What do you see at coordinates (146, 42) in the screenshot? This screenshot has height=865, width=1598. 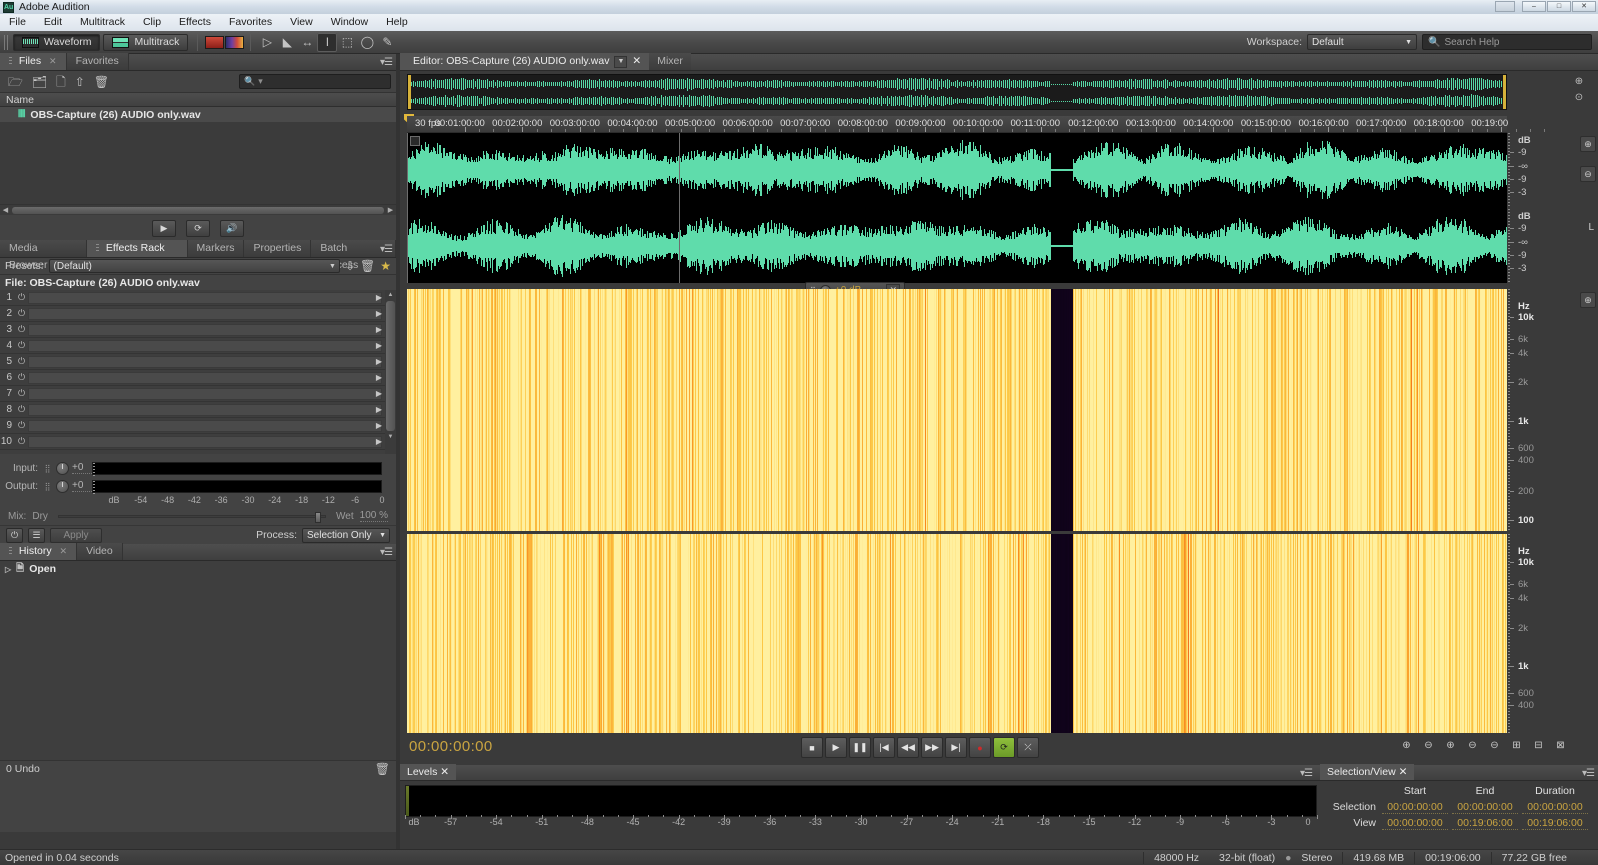 I see `multitrack-mode-button: Multitrack` at bounding box center [146, 42].